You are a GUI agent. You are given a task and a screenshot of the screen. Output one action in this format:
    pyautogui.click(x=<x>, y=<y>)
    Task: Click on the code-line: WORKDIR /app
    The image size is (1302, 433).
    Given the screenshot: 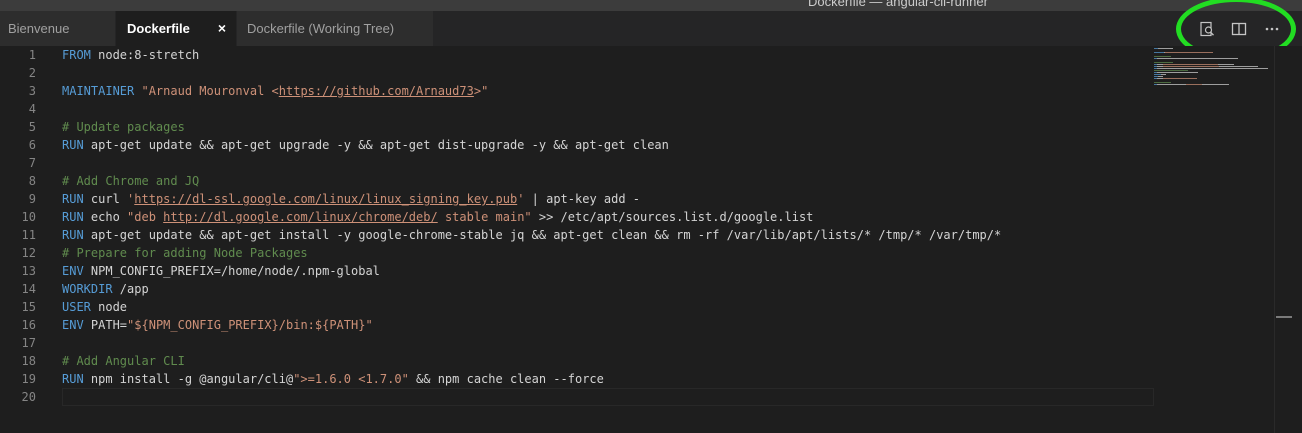 What is the action you would take?
    pyautogui.click(x=105, y=289)
    